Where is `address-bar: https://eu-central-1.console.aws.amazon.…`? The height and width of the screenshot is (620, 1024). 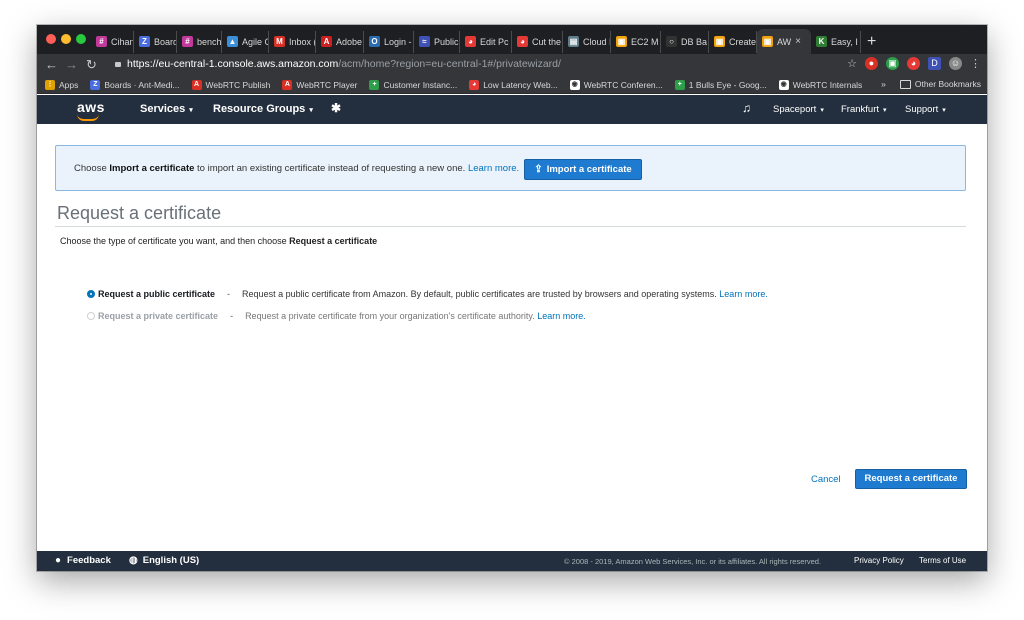 address-bar: https://eu-central-1.console.aws.amazon.… is located at coordinates (338, 64).